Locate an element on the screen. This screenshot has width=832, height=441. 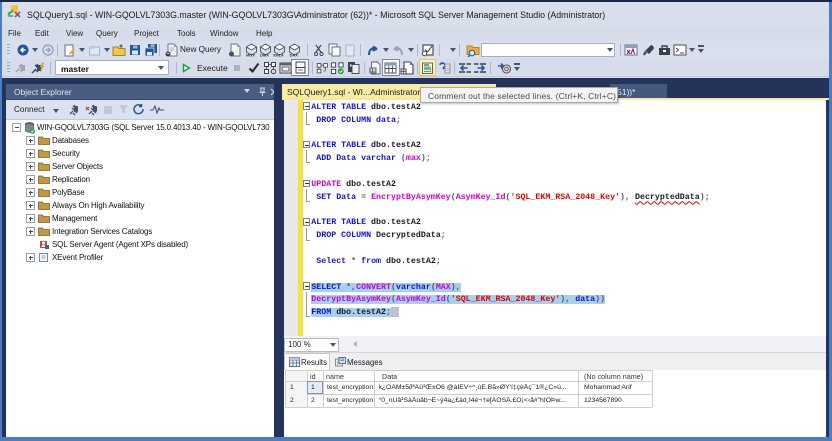
svg-text: DAX is located at coordinates (294, 55).